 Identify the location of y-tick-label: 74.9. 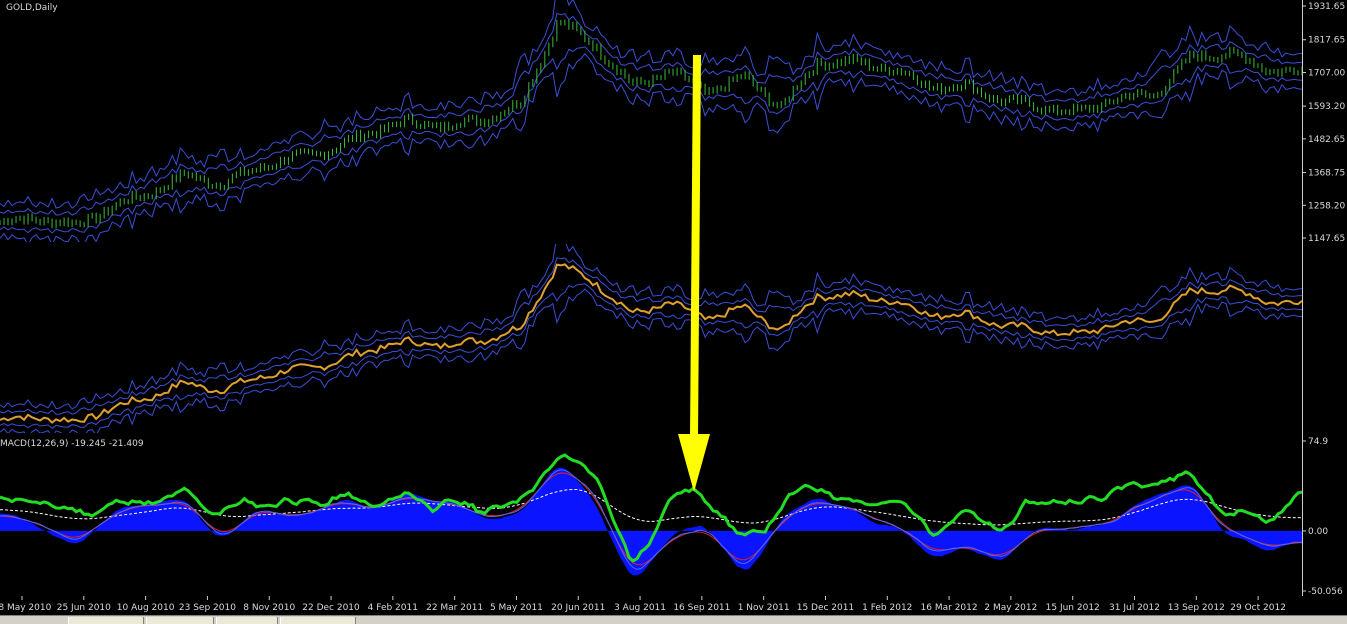
(1318, 442).